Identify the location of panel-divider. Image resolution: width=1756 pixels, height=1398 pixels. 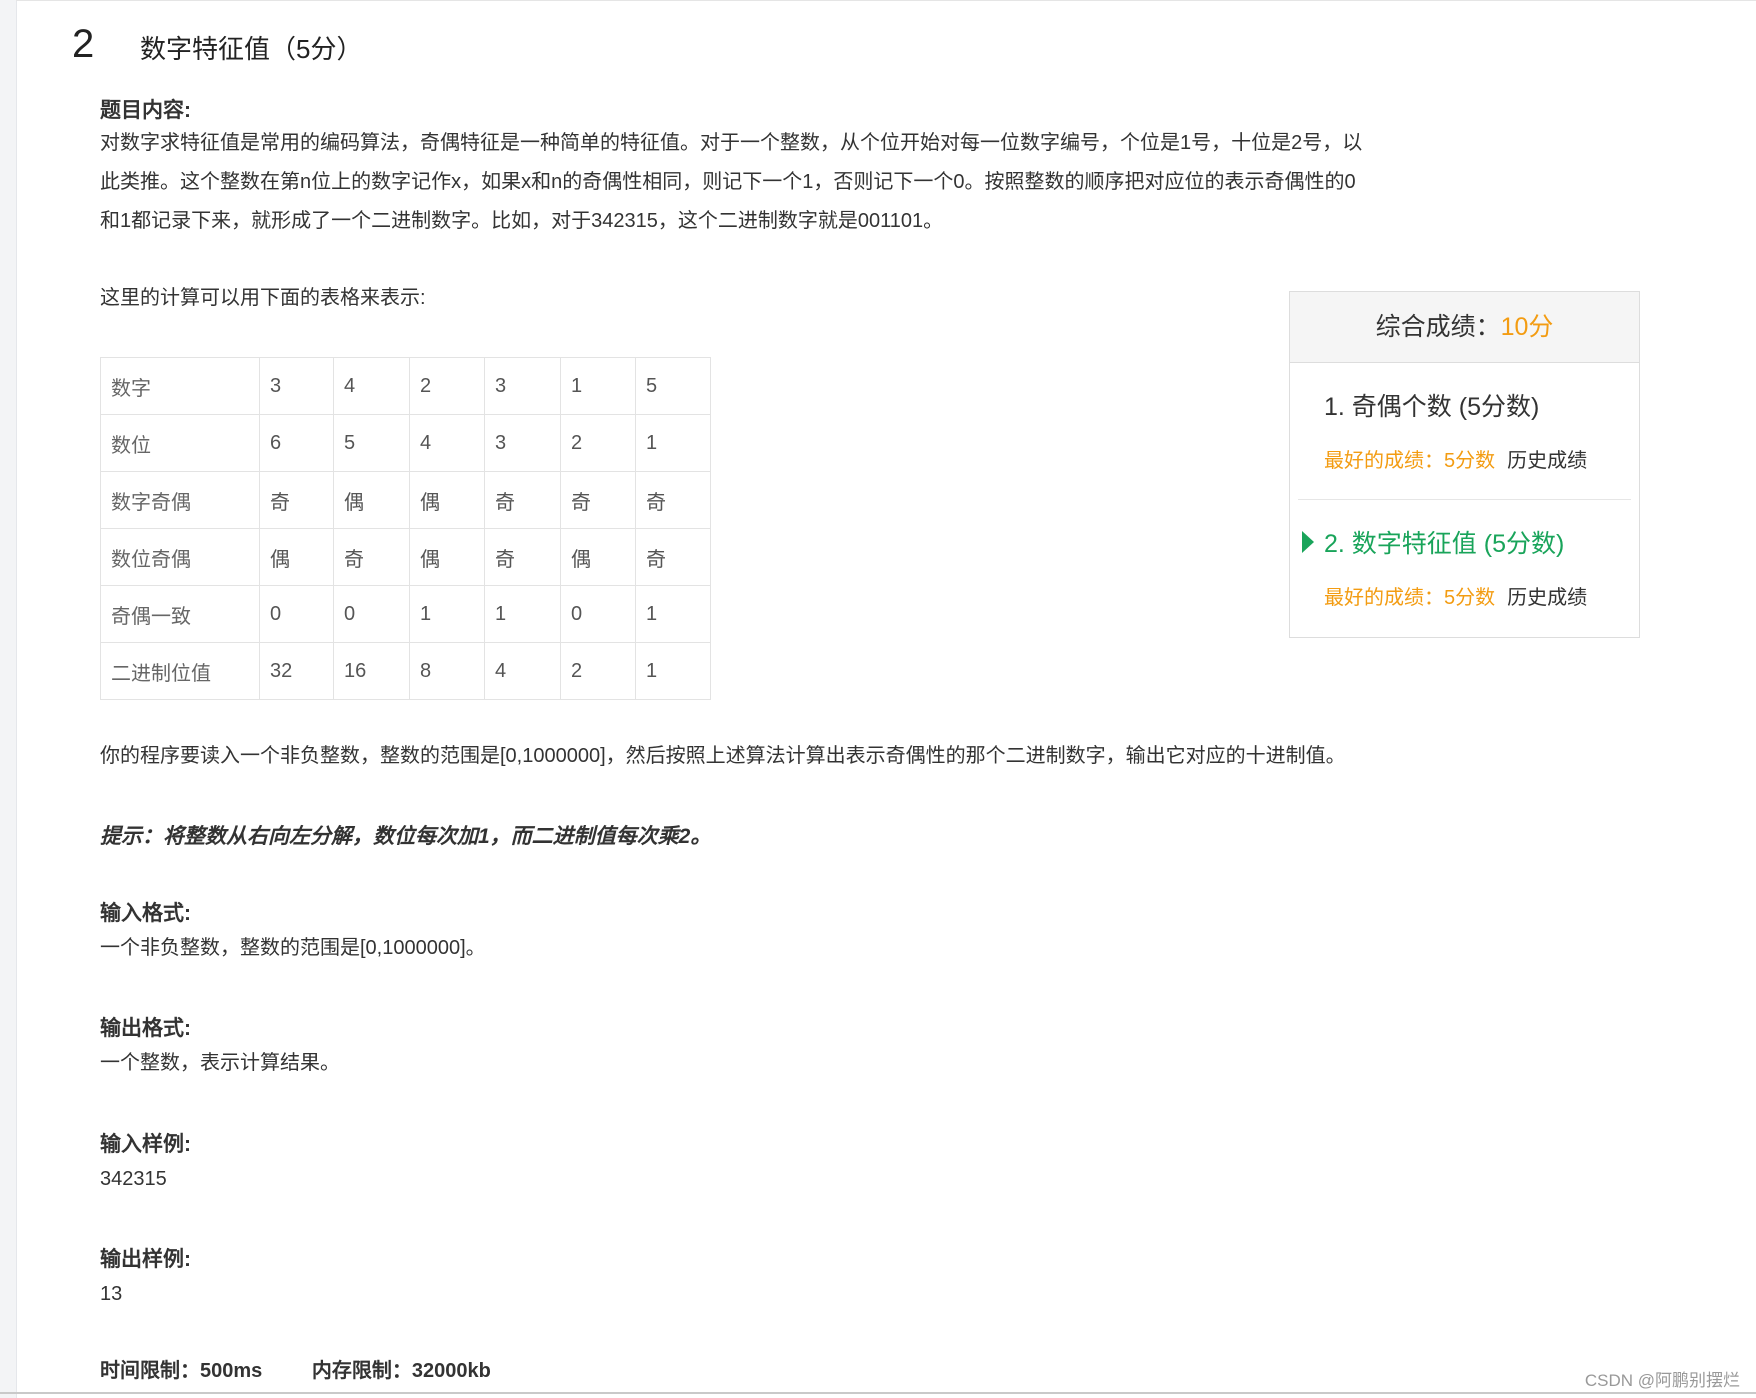
(1464, 499).